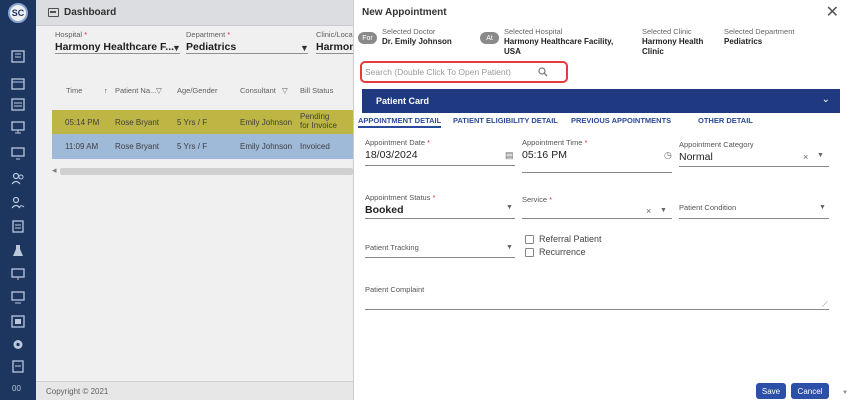 The width and height of the screenshot is (849, 400). Describe the element at coordinates (832, 12) in the screenshot. I see `close-icon: ✕` at that location.